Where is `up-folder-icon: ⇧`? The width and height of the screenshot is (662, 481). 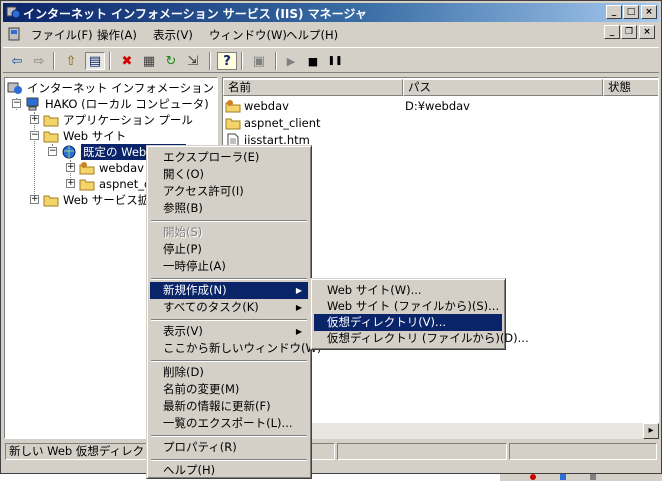
up-folder-icon: ⇧ is located at coordinates (71, 61).